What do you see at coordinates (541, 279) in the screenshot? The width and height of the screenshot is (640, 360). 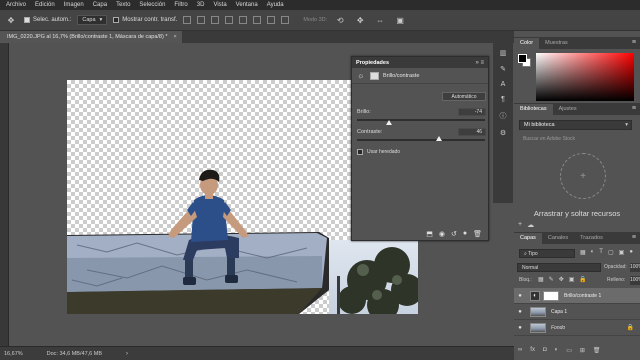 I see `lock-transparency-icon: ▦` at bounding box center [541, 279].